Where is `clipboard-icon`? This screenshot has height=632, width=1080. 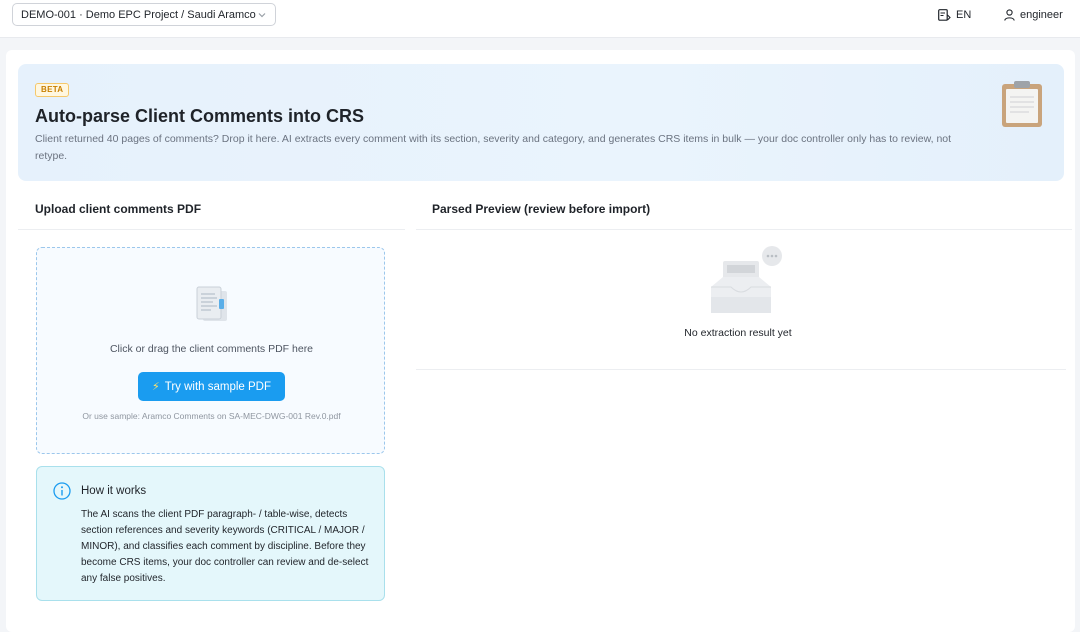
clipboard-icon is located at coordinates (1022, 104).